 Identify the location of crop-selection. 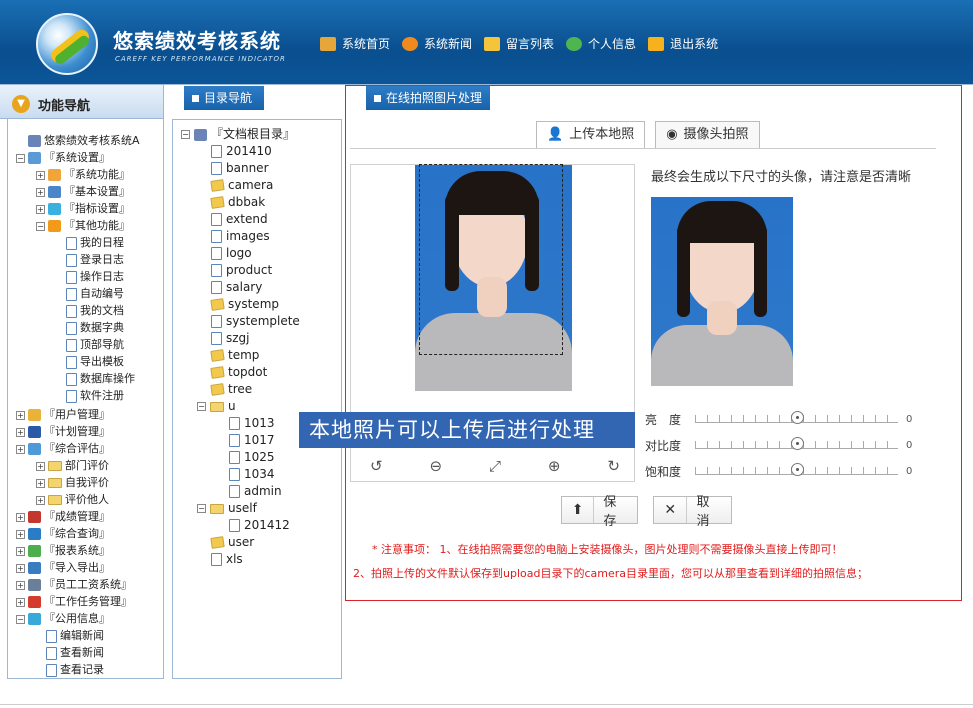
(491, 259).